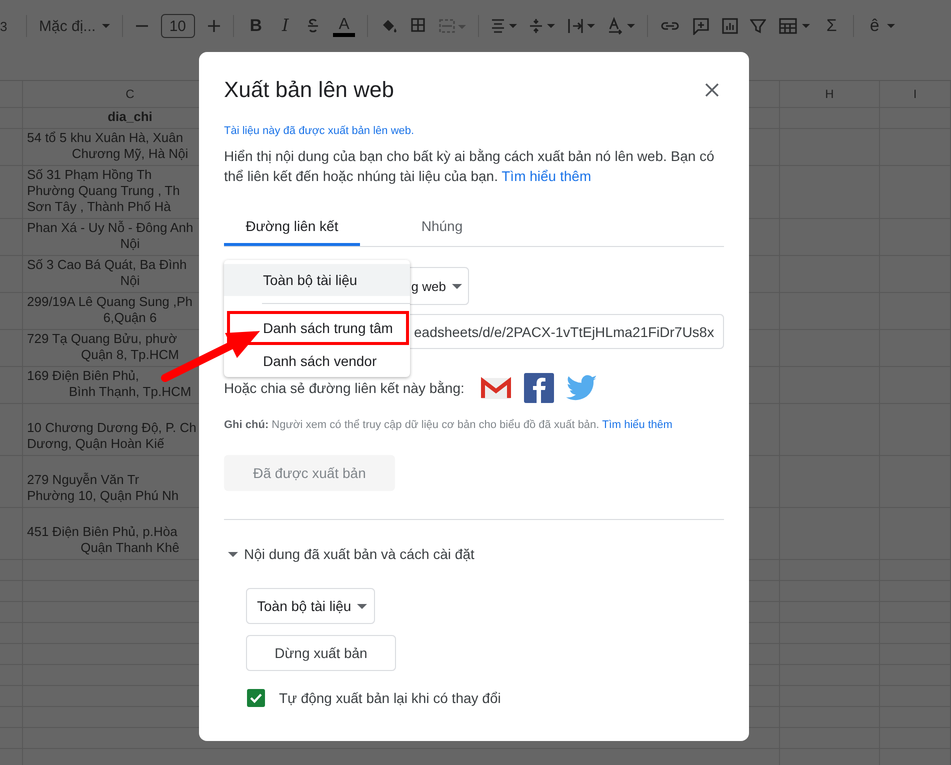 The height and width of the screenshot is (765, 951). What do you see at coordinates (418, 26) in the screenshot?
I see `borders-icon` at bounding box center [418, 26].